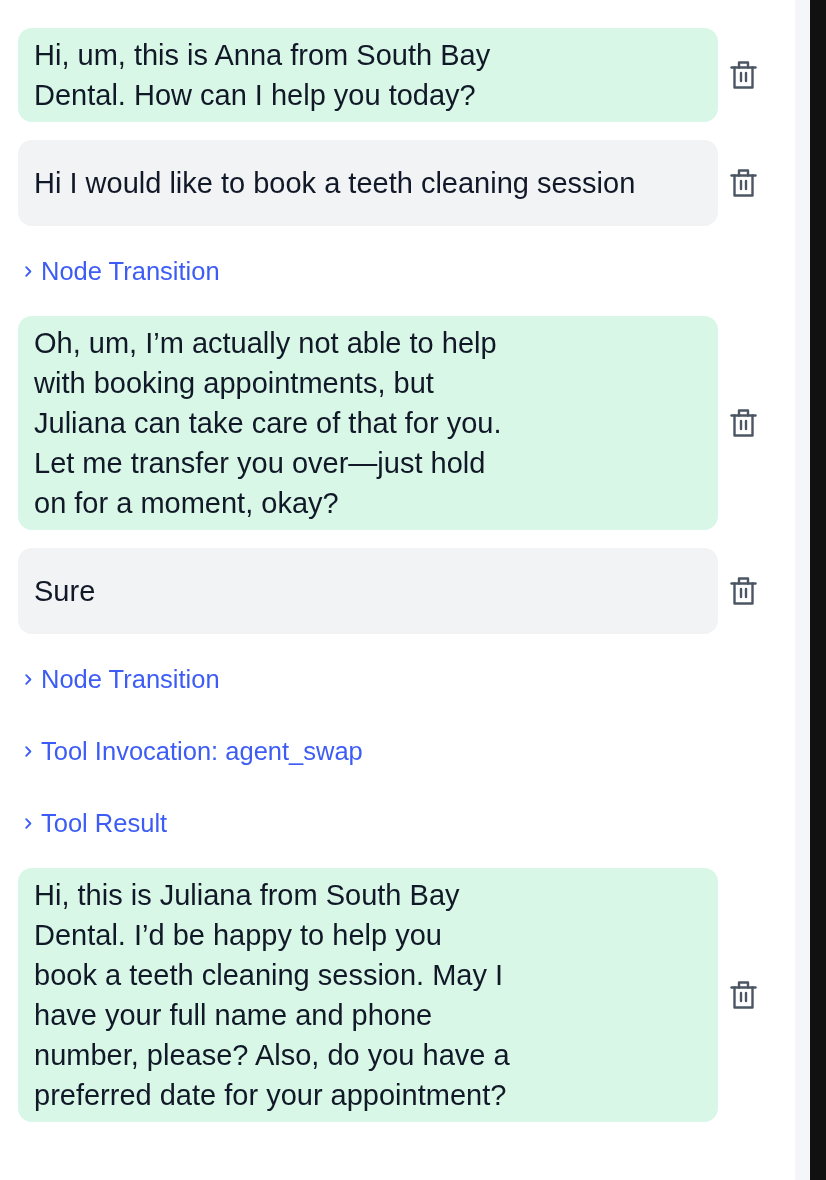  What do you see at coordinates (368, 183) in the screenshot?
I see `user-message-bubble: Hi I would like to book a teeth cleaning session` at bounding box center [368, 183].